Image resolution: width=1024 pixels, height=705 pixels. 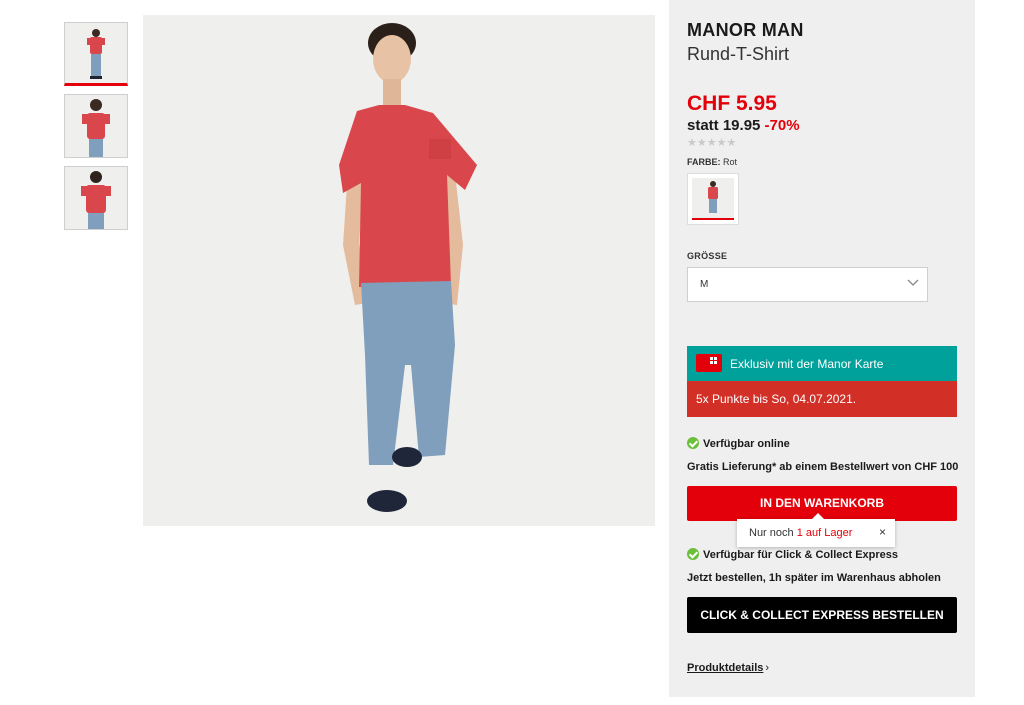 I want to click on thumbnail-strip, so click(x=96, y=130).